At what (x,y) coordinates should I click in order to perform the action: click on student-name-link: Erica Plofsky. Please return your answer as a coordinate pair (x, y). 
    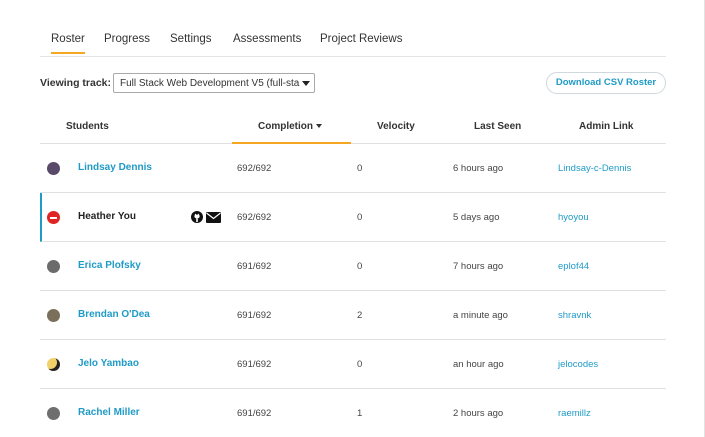
    Looking at the image, I should click on (109, 265).